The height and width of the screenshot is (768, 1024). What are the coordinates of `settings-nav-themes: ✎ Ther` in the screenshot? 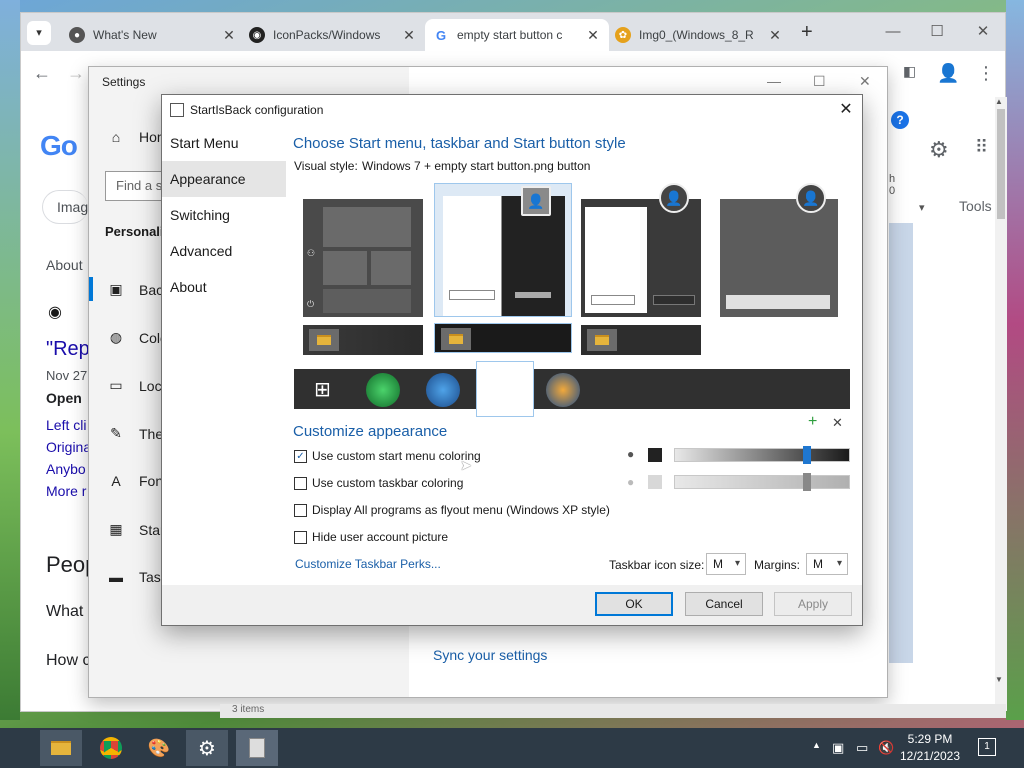 It's located at (136, 433).